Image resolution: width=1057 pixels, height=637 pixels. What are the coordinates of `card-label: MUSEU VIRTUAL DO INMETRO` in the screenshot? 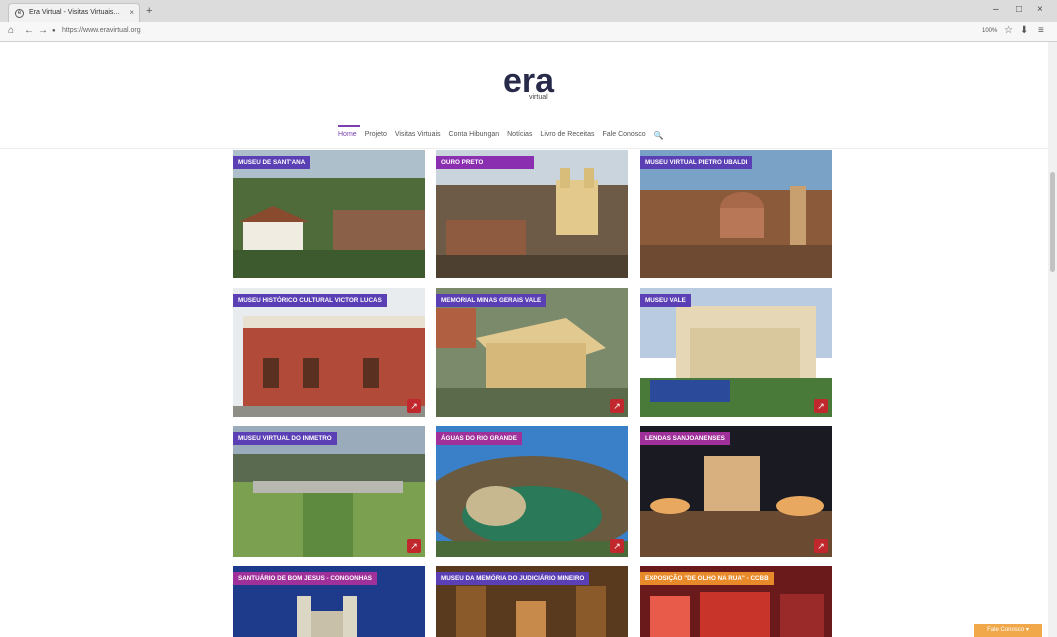 It's located at (285, 438).